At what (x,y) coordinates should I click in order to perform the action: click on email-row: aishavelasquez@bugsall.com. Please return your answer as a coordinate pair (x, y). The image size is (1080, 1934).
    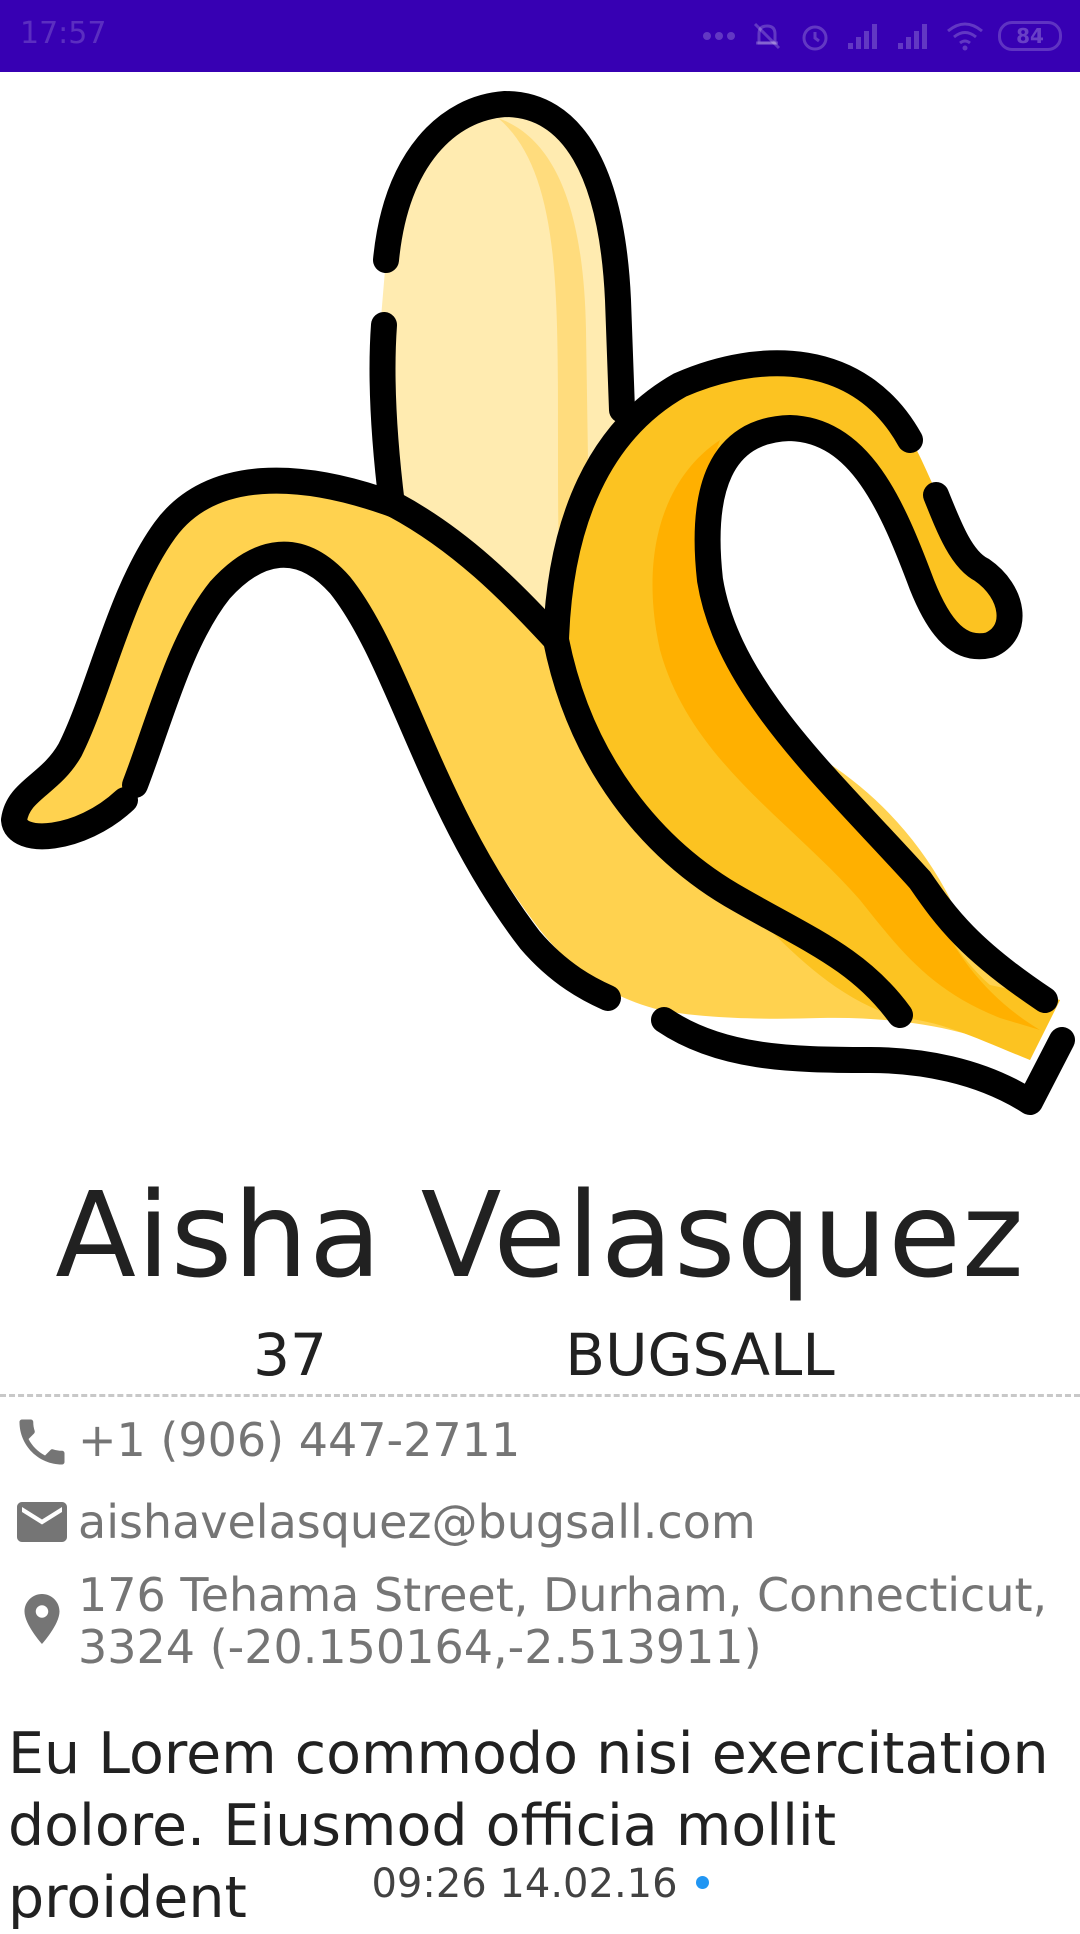
    Looking at the image, I should click on (542, 1520).